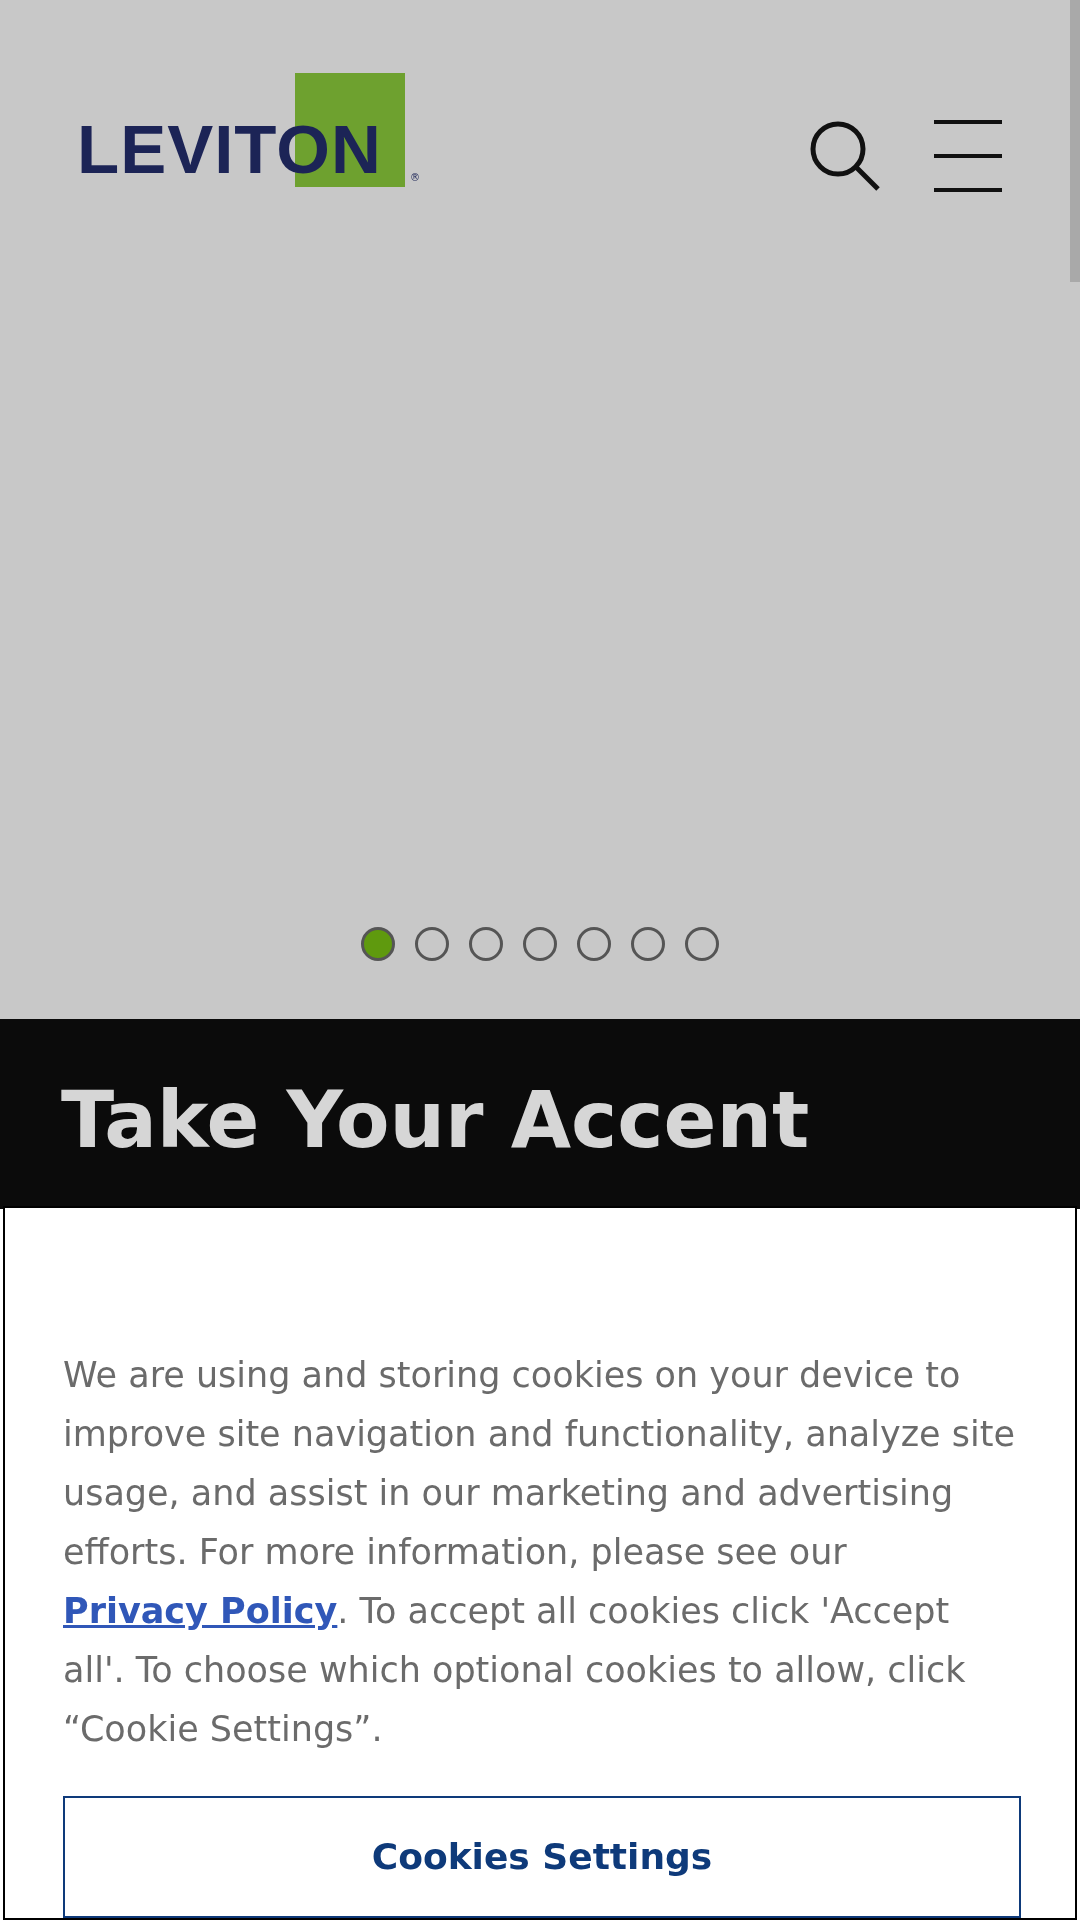  What do you see at coordinates (436, 1120) in the screenshot?
I see `banner-title: Take Your Accent` at bounding box center [436, 1120].